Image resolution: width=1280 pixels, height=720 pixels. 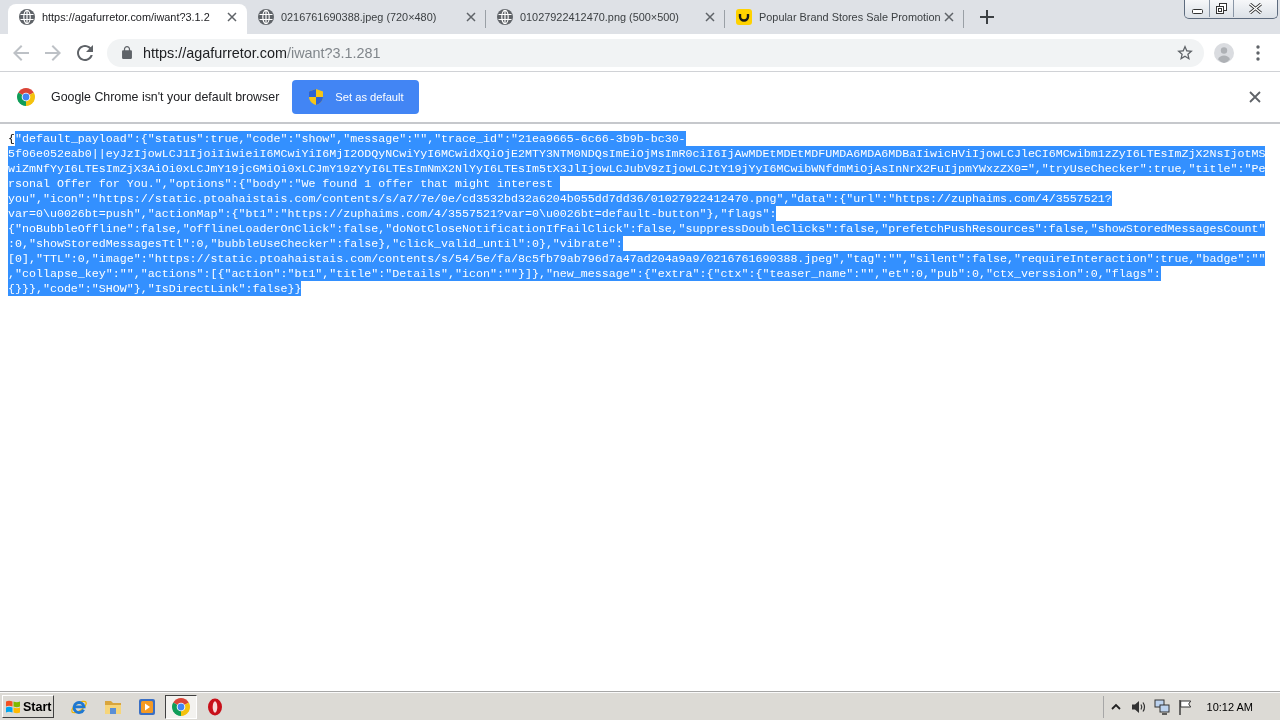 What do you see at coordinates (560, 198) in the screenshot?
I see `json-text: you","icon":"https://static.ptoahaistais.com/contents/s/a7/7e/0e/cd3532bd32a6204b055dd7dd36/01027922412470.png","data":{"url":"https://zuphaims.com/4/3557521?` at bounding box center [560, 198].